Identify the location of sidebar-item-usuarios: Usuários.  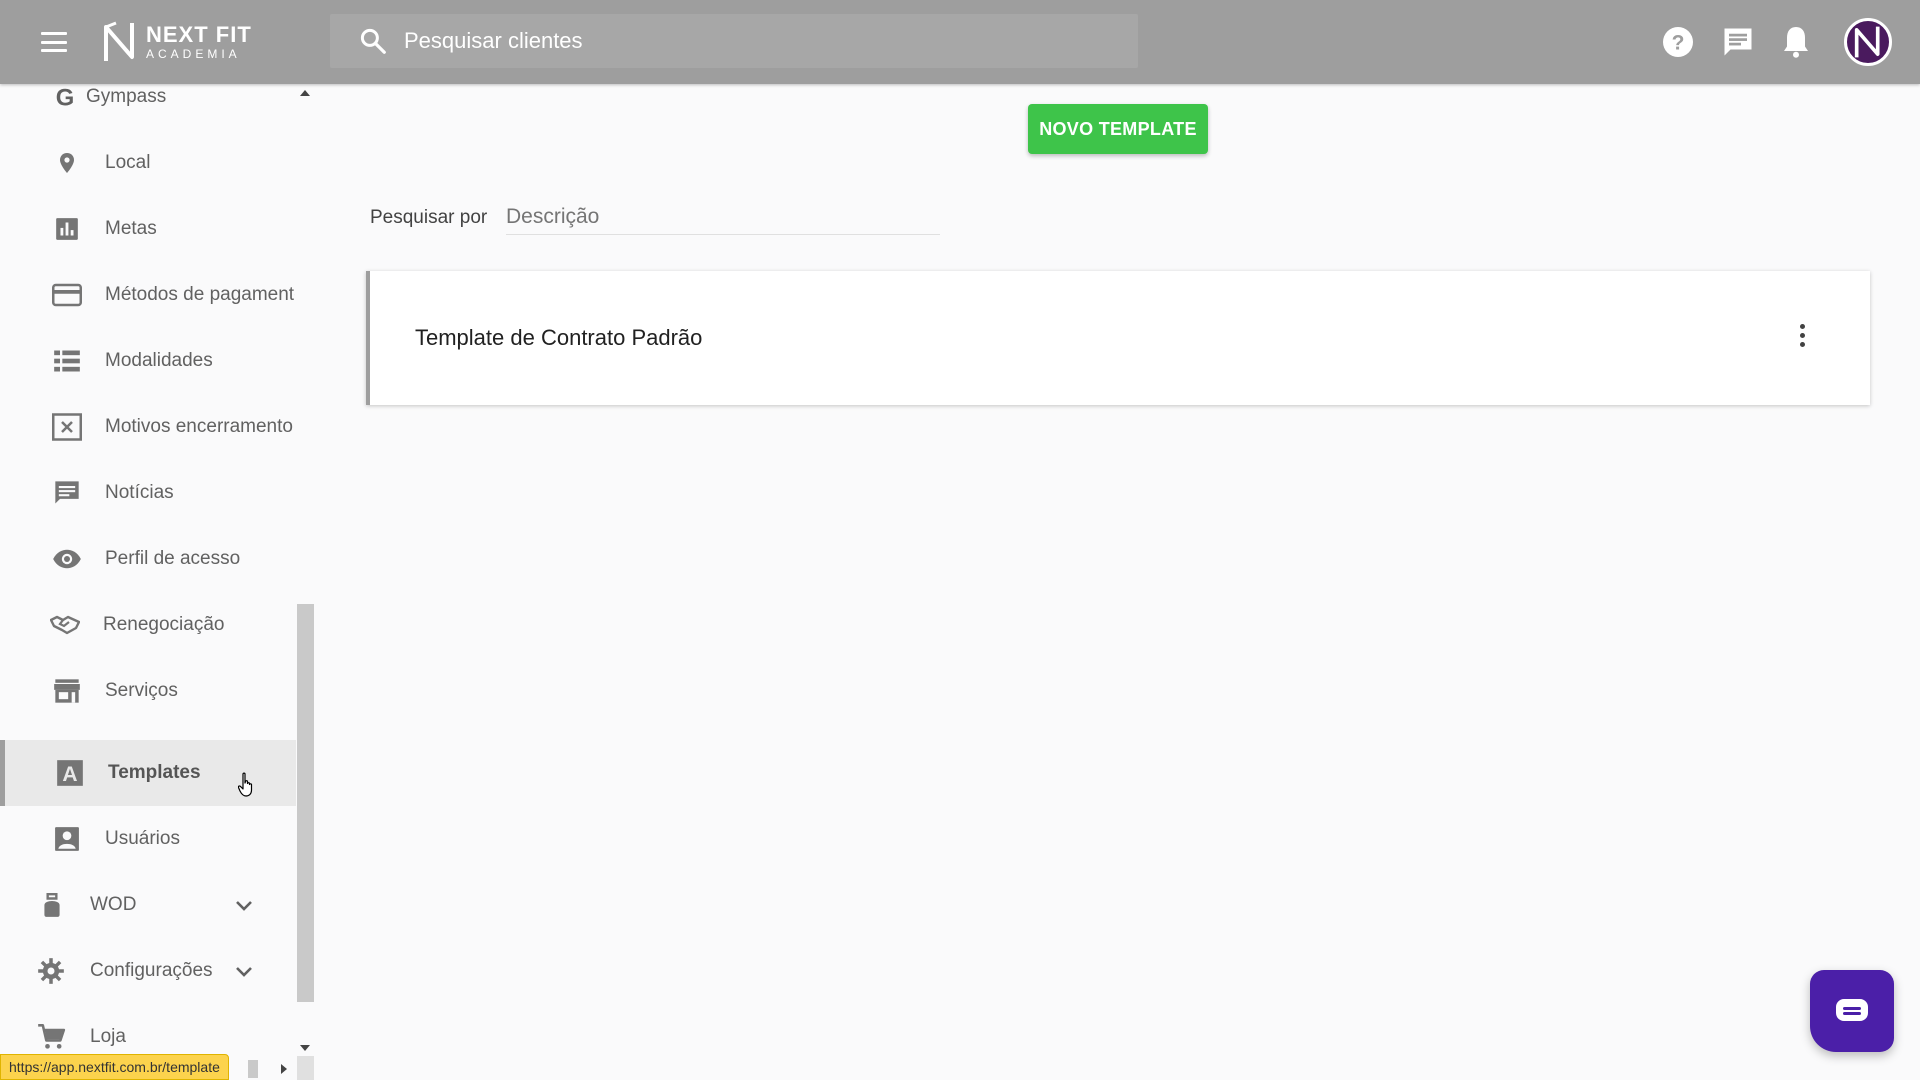
(148, 839).